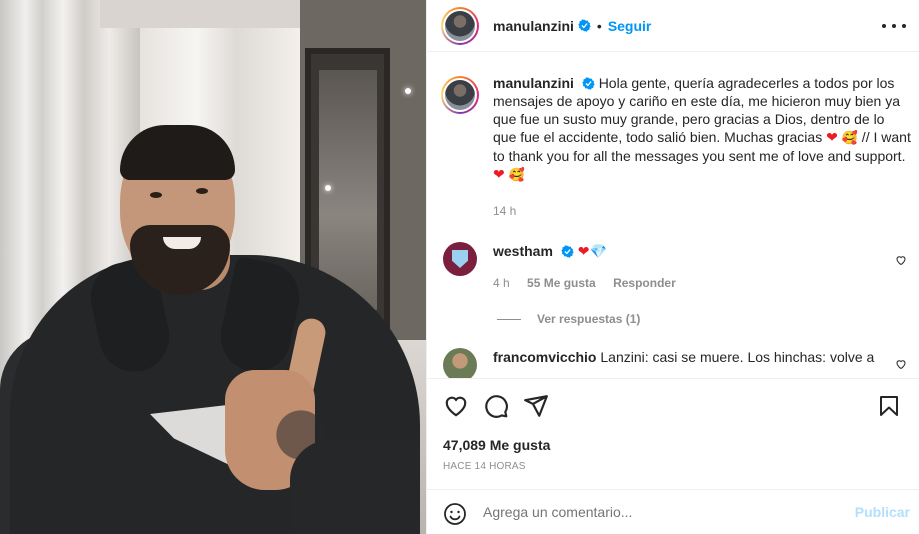  I want to click on avatar, so click(460, 25).